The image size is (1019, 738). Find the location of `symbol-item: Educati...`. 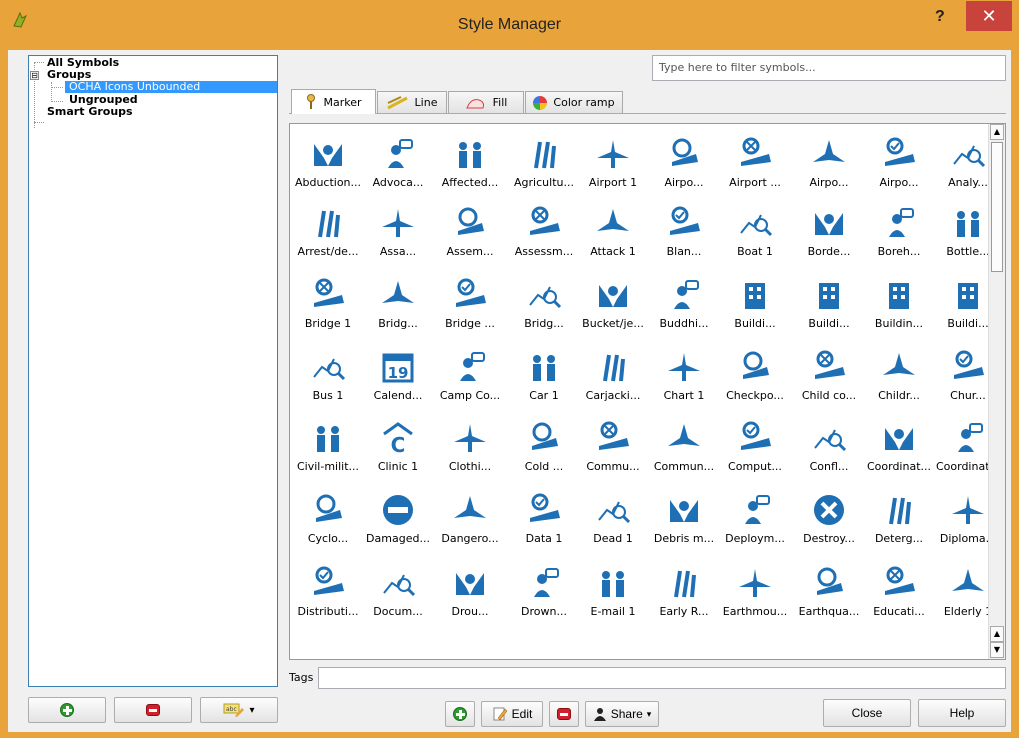

symbol-item: Educati... is located at coordinates (899, 591).